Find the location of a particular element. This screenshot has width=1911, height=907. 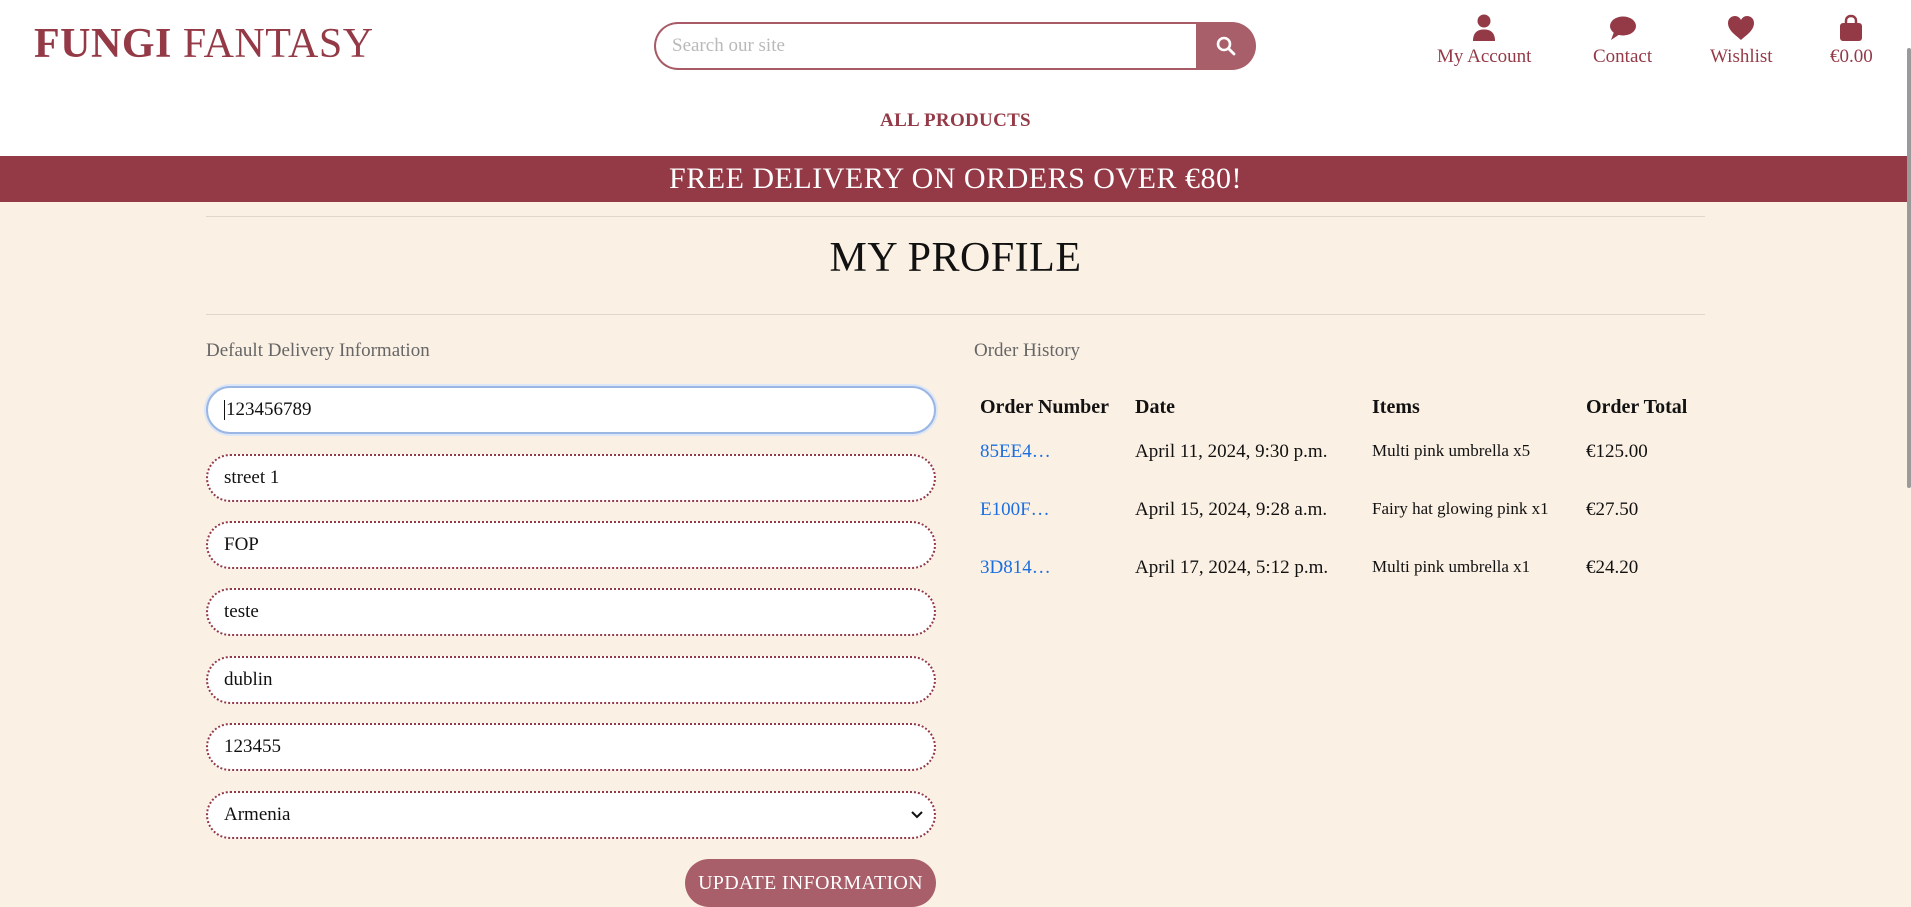

column-header-order-total: Order Total is located at coordinates (1637, 407).